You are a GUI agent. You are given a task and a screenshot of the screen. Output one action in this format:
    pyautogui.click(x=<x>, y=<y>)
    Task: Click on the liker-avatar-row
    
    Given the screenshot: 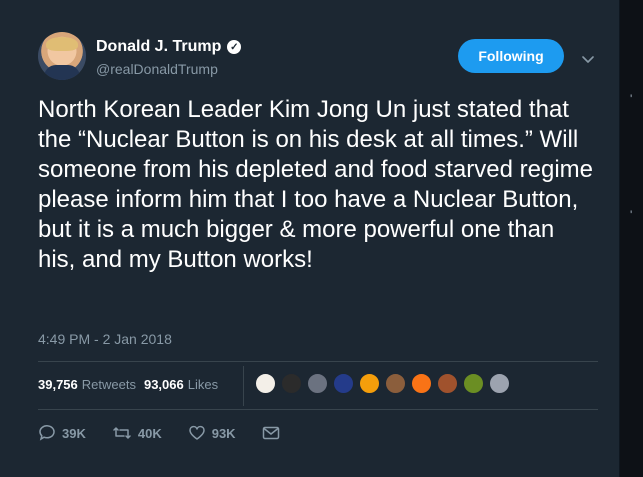 What is the action you would take?
    pyautogui.click(x=382, y=383)
    